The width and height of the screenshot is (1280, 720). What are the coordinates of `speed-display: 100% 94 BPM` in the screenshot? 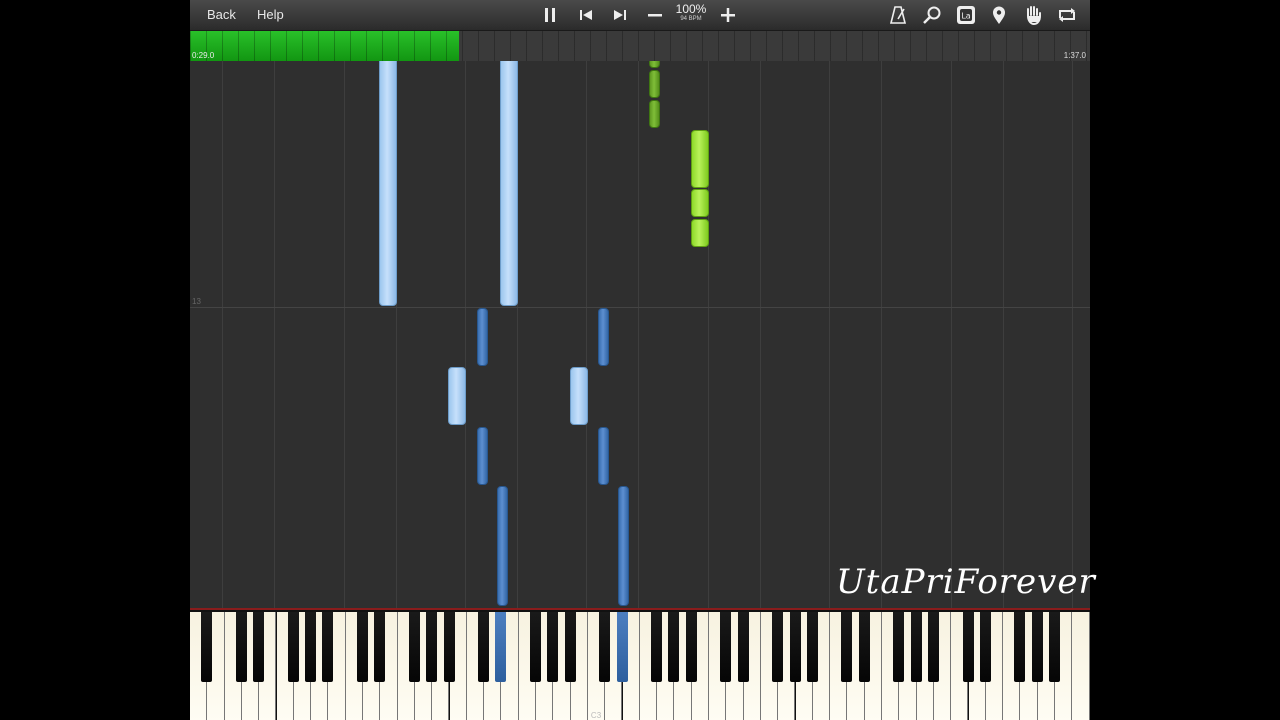 It's located at (691, 13).